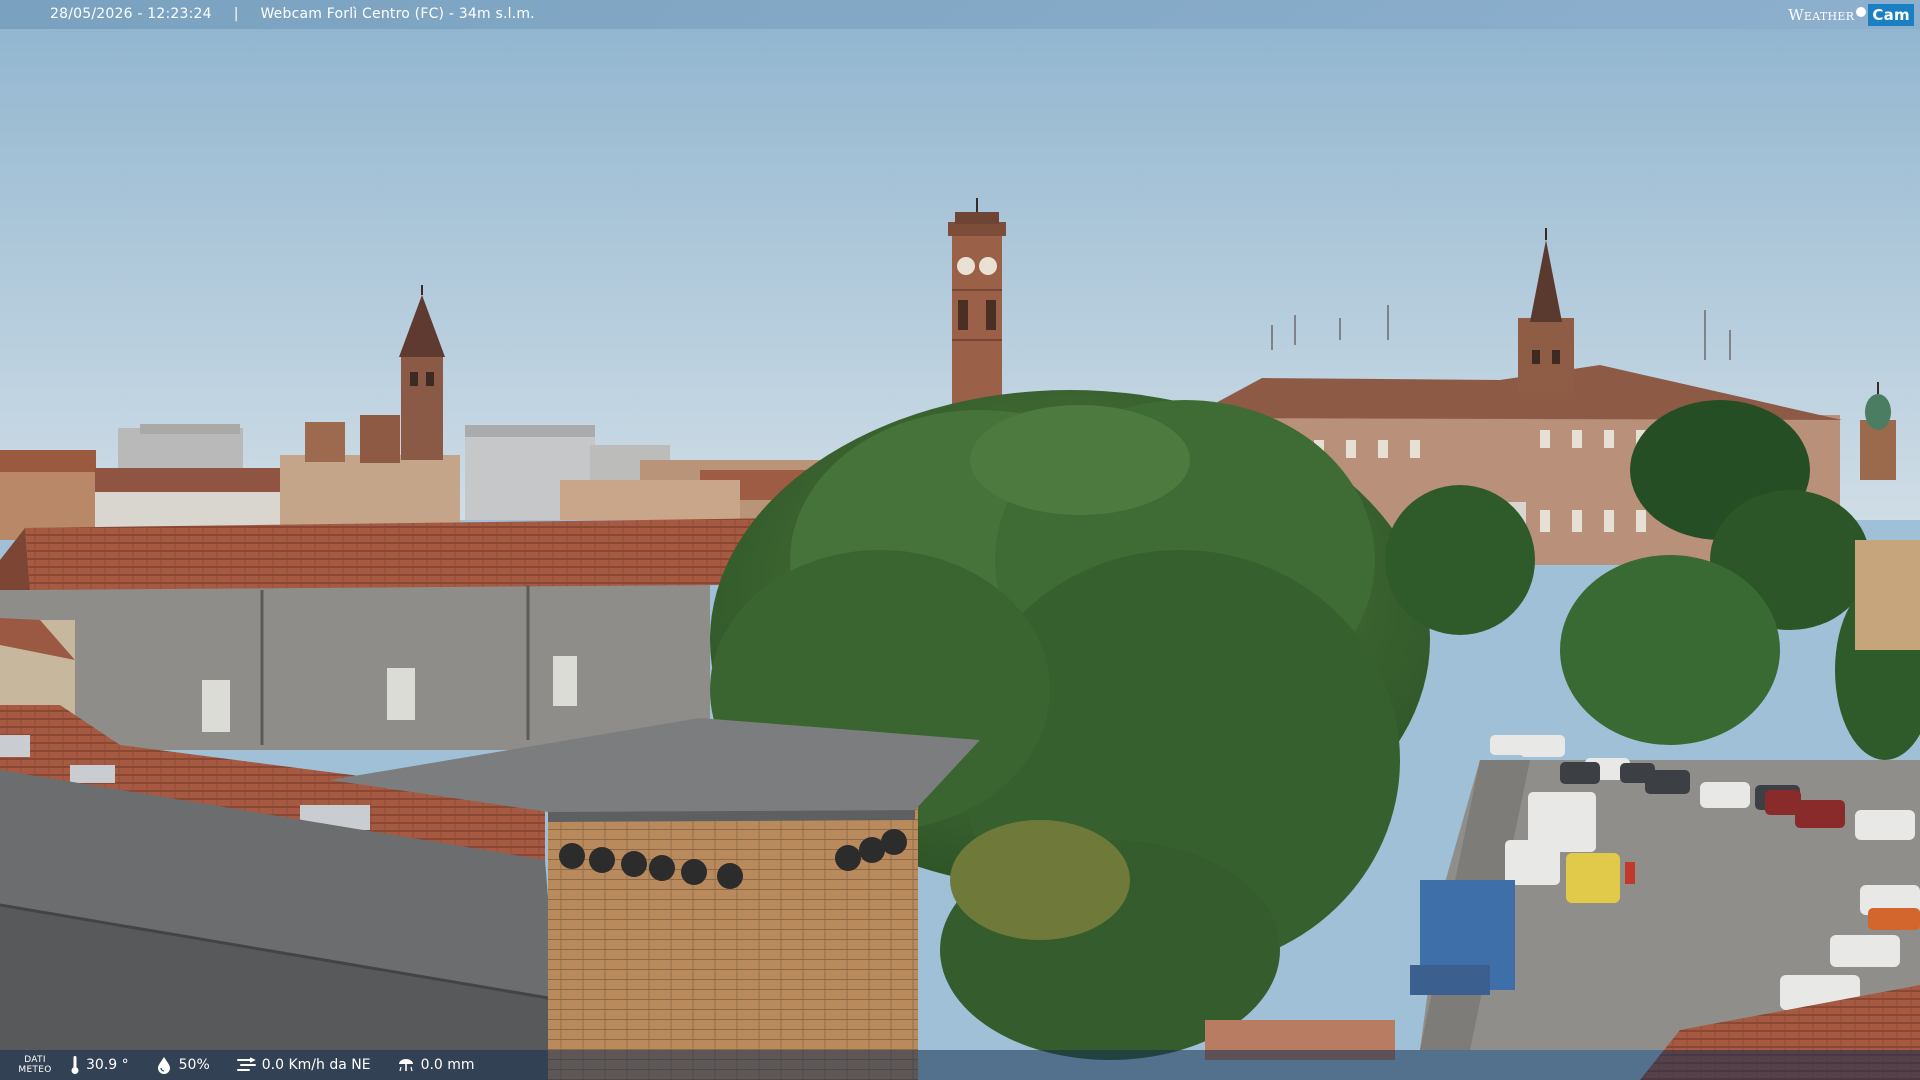 The image size is (1920, 1080). Describe the element at coordinates (163, 1065) in the screenshot. I see `humidity-drop-icon` at that location.